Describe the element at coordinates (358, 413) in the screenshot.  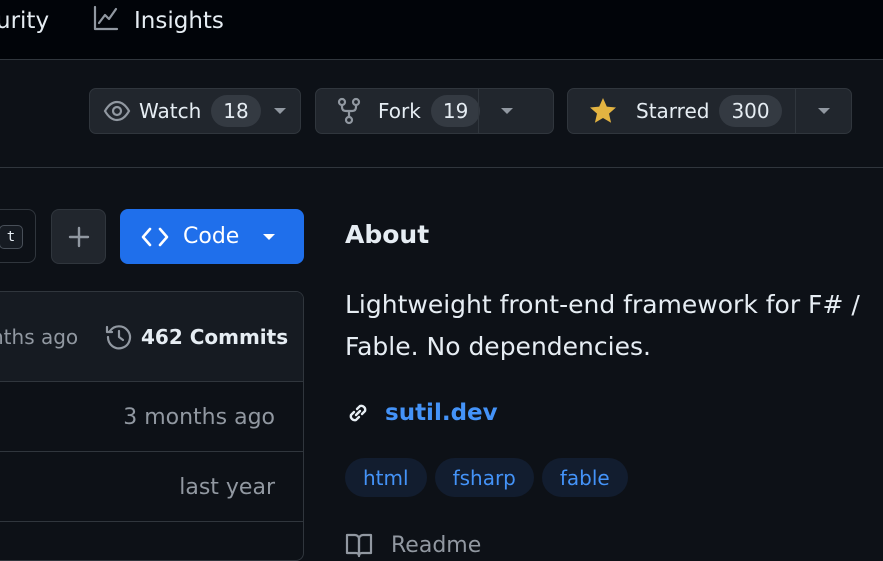
I see `link-icon` at that location.